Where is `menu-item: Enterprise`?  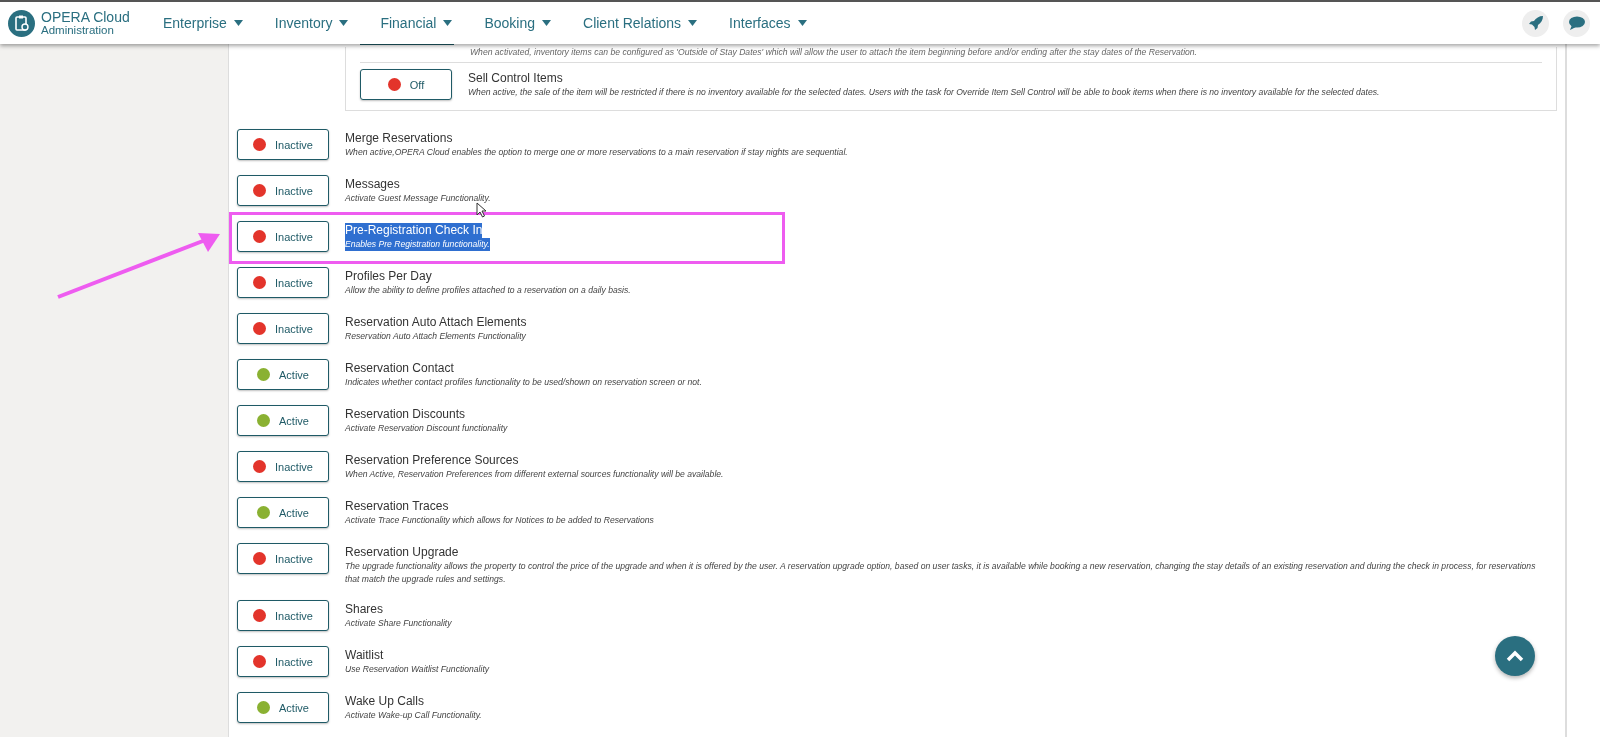 menu-item: Enterprise is located at coordinates (203, 23).